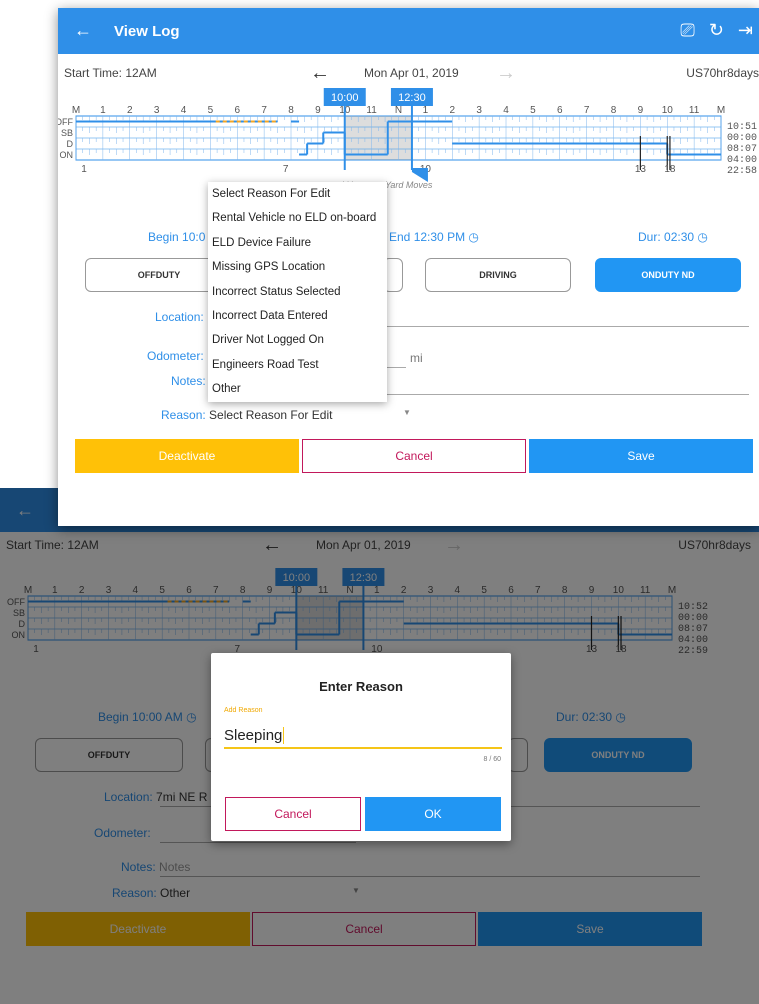  What do you see at coordinates (649, 237) in the screenshot?
I see `dur-label: Dur:` at bounding box center [649, 237].